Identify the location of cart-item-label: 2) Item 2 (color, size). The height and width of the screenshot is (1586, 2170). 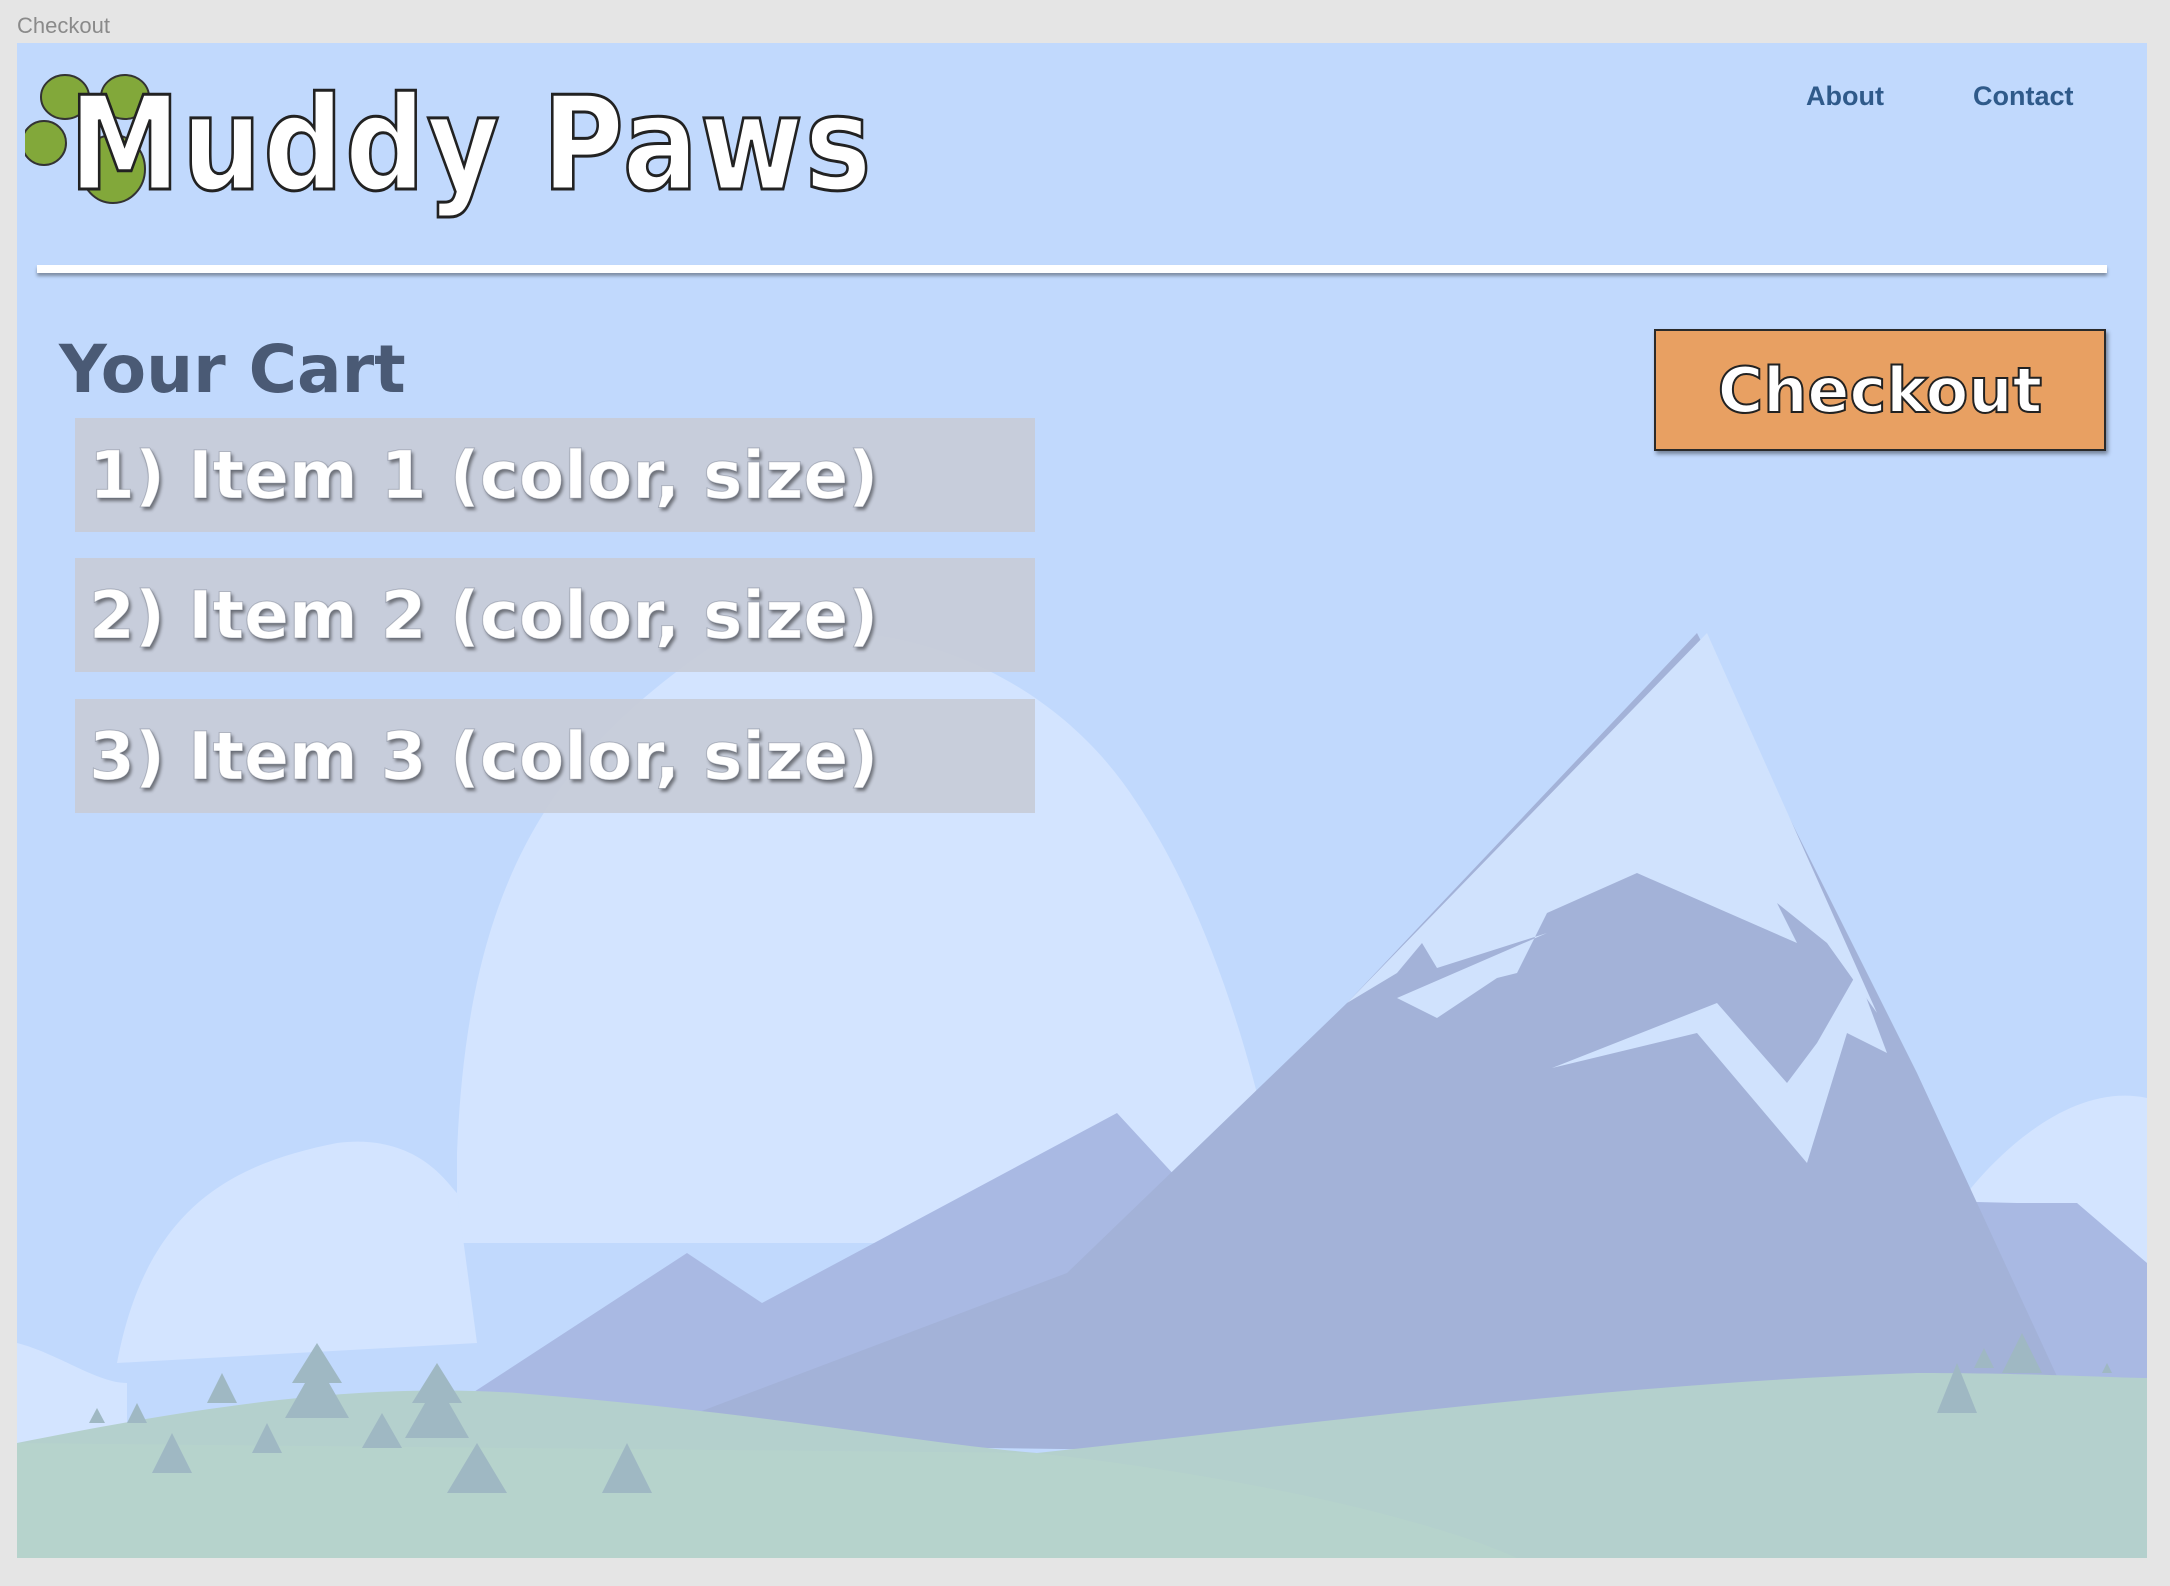
(483, 615).